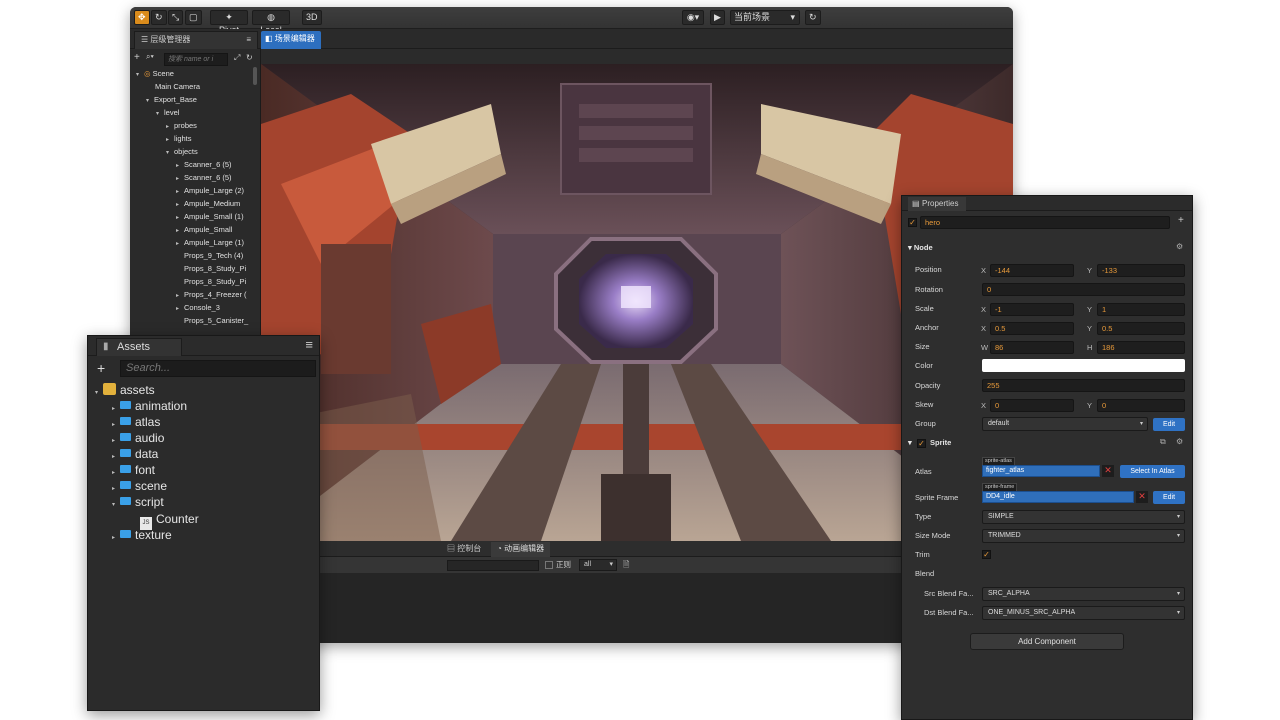 The width and height of the screenshot is (1280, 720). I want to click on tree-item-label: probes, so click(185, 125).